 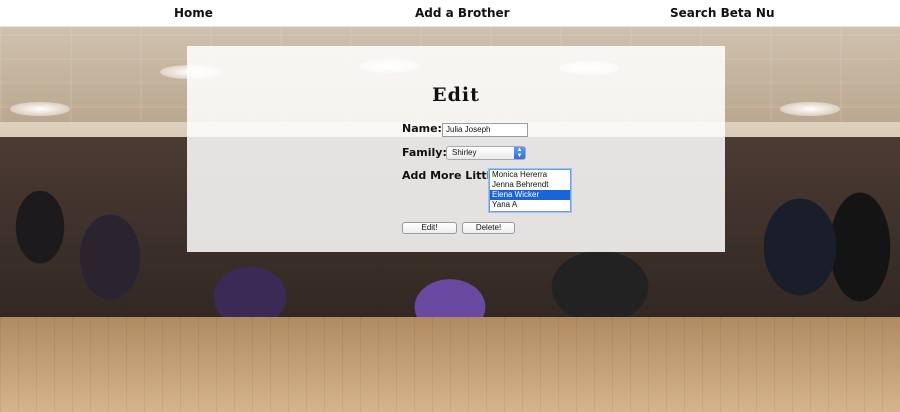 What do you see at coordinates (530, 185) in the screenshot?
I see `littles-option: Jenna Behrendt` at bounding box center [530, 185].